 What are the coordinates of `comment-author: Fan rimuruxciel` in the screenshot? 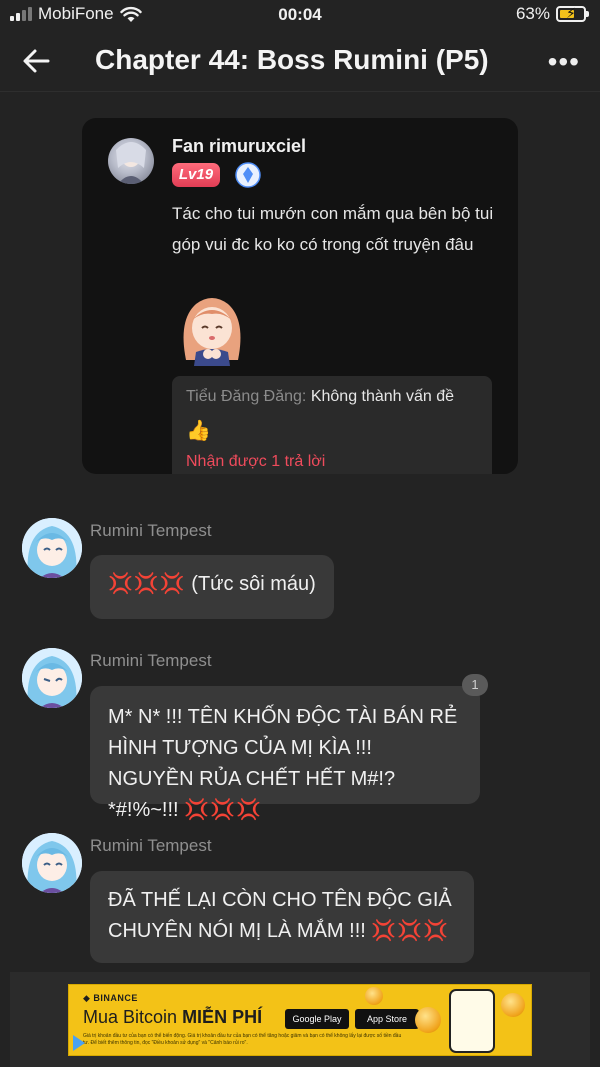 It's located at (239, 146).